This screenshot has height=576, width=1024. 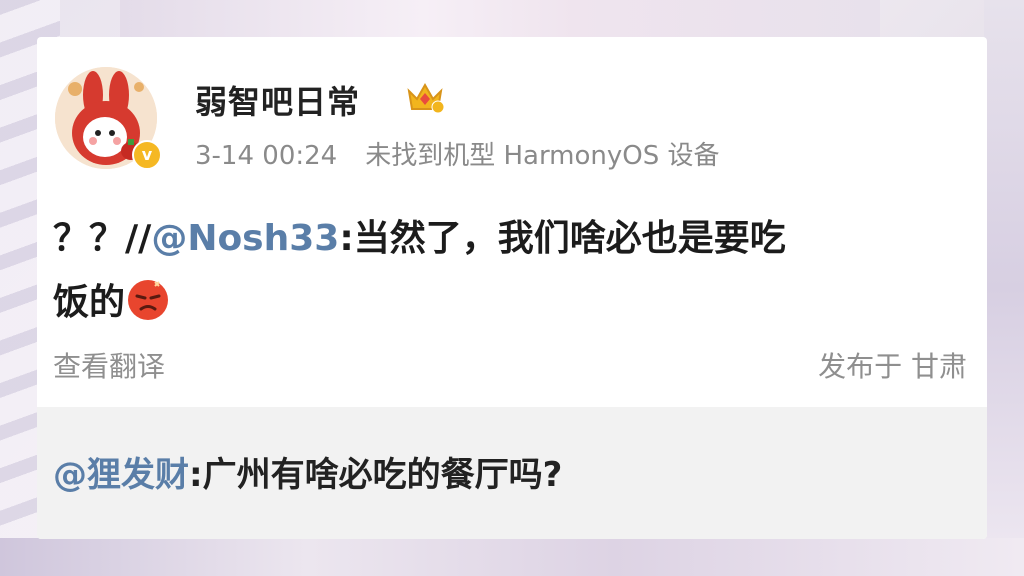 I want to click on angry-face-emoji-icon, so click(x=148, y=300).